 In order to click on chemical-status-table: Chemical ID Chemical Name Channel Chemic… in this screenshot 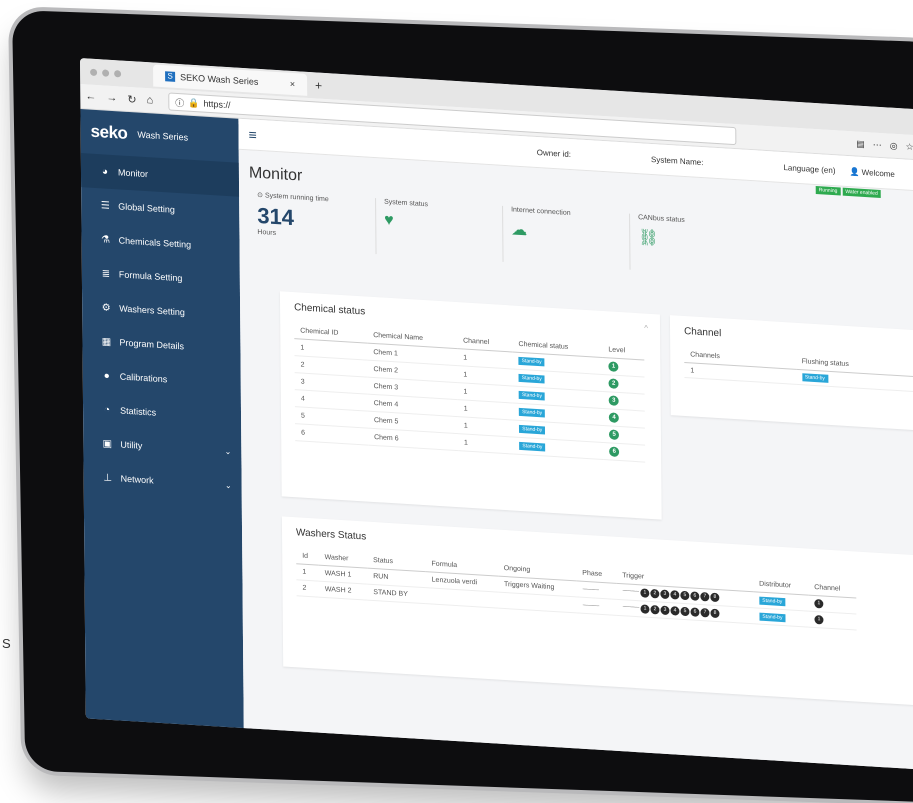, I will do `click(470, 393)`.